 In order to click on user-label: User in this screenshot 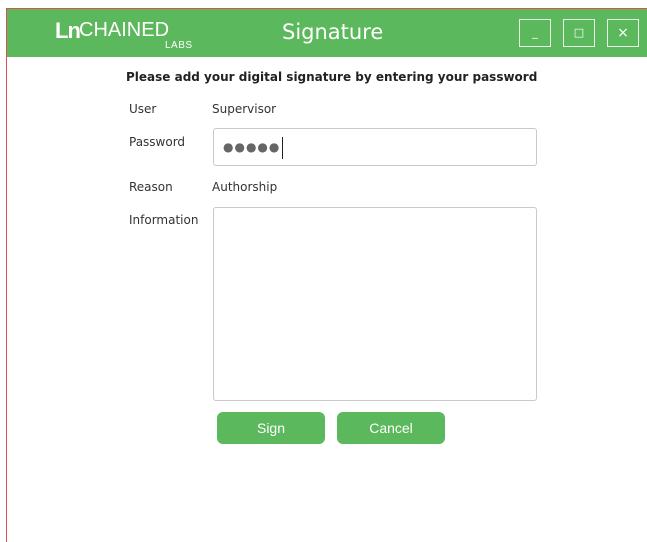, I will do `click(143, 109)`.